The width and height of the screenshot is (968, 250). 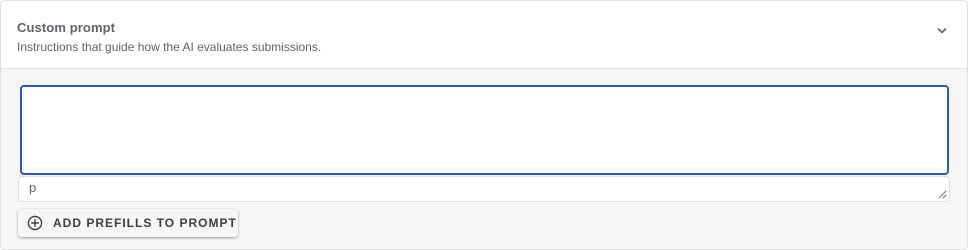 What do you see at coordinates (66, 27) in the screenshot?
I see `panel-title: Custom prompt` at bounding box center [66, 27].